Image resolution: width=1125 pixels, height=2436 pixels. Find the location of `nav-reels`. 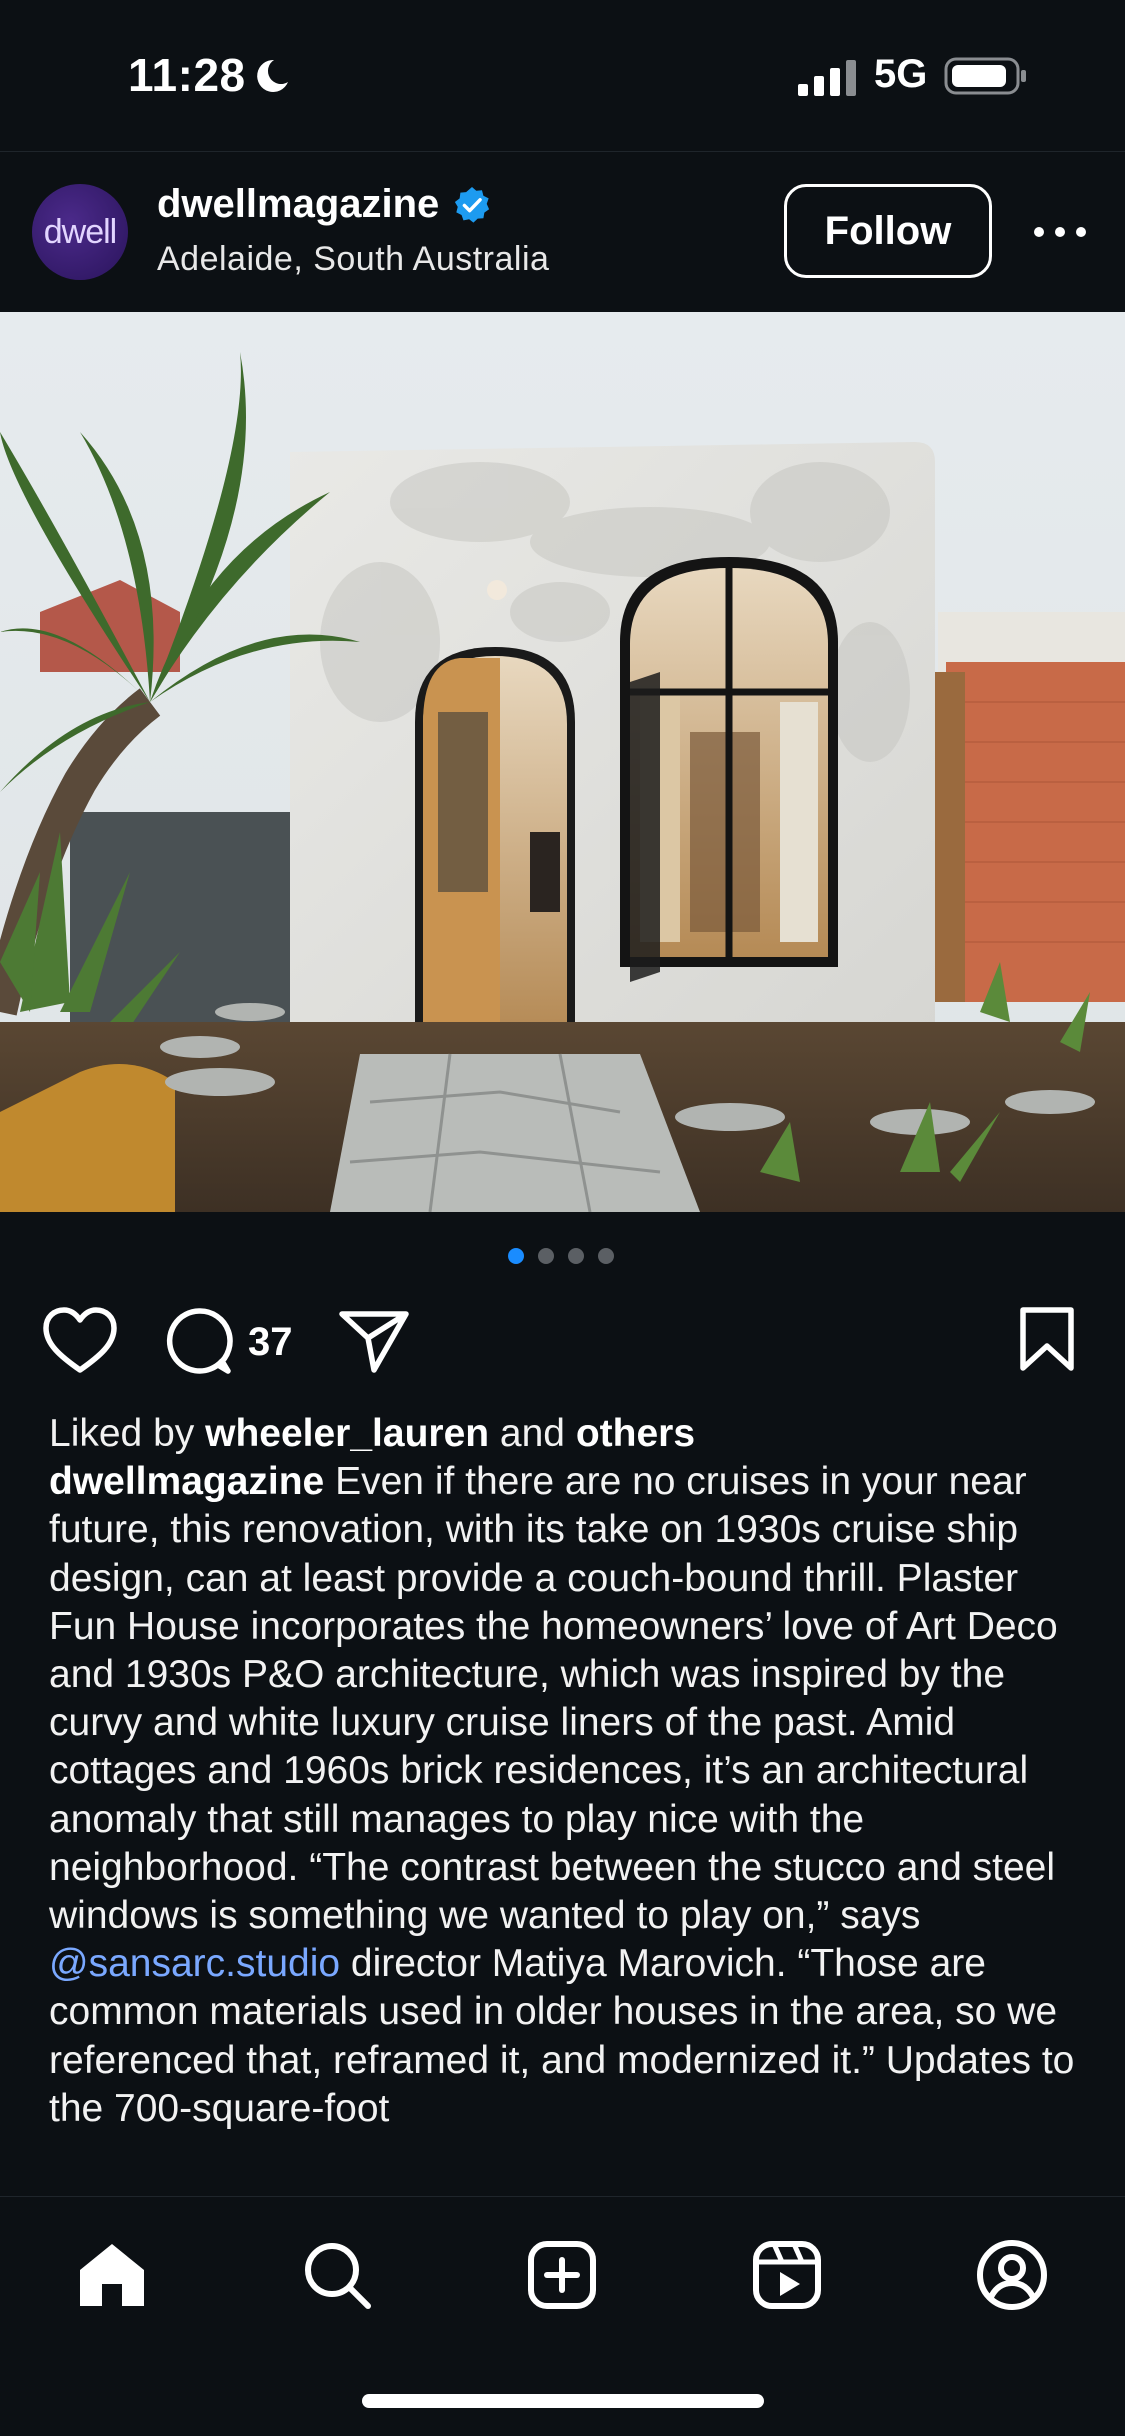

nav-reels is located at coordinates (787, 2275).